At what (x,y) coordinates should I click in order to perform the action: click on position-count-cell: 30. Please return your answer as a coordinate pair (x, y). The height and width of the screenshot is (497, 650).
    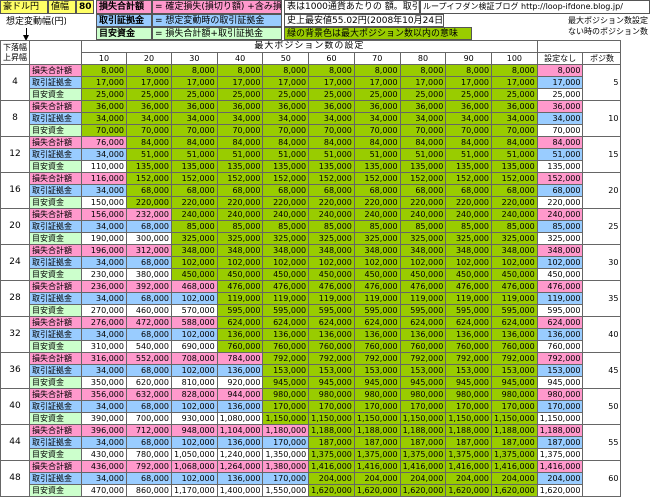
    Looking at the image, I should click on (602, 262).